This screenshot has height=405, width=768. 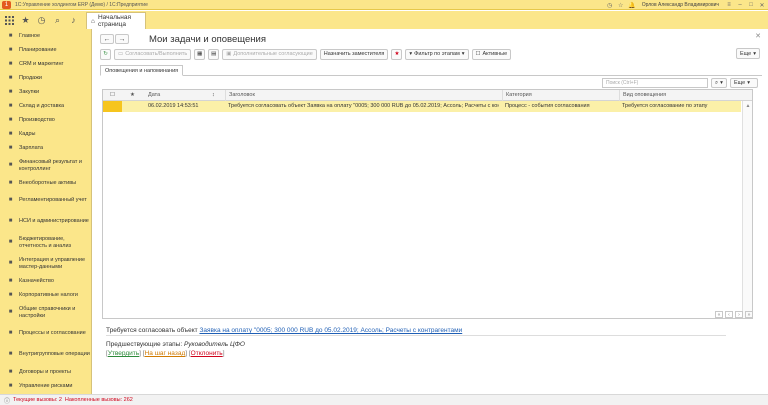 I want to click on row-date: 06.02.2019 14:53:51, so click(x=173, y=106).